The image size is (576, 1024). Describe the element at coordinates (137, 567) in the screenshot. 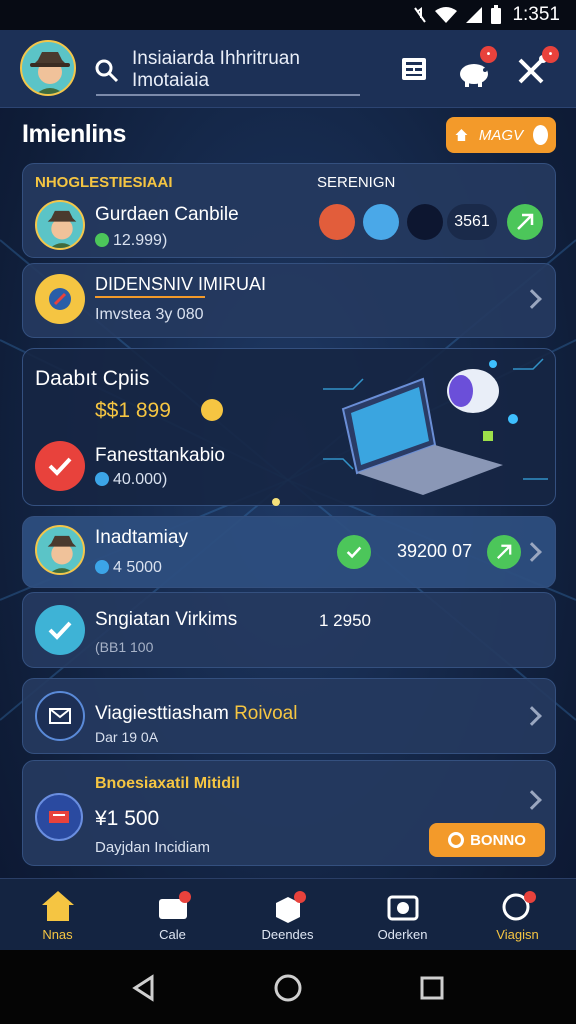

I see `user-amount: 4 5000` at that location.